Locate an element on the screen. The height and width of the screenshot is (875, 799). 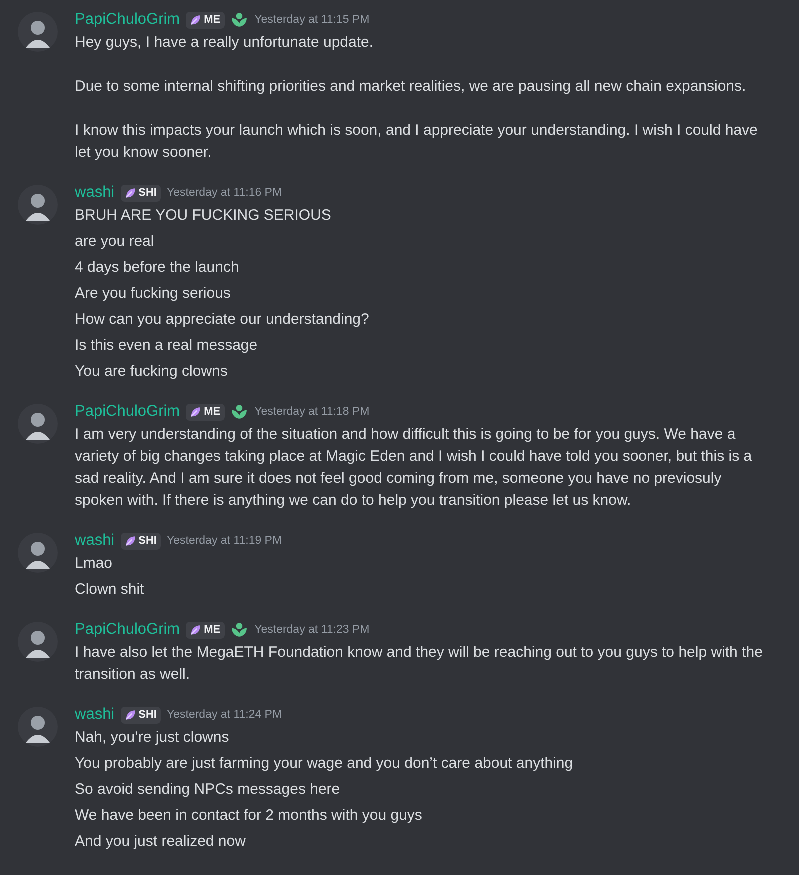
message-text: I have also let the MegaETH Foundation know and they will be reaching out to you guys to help with the transition as well. is located at coordinates (419, 664).